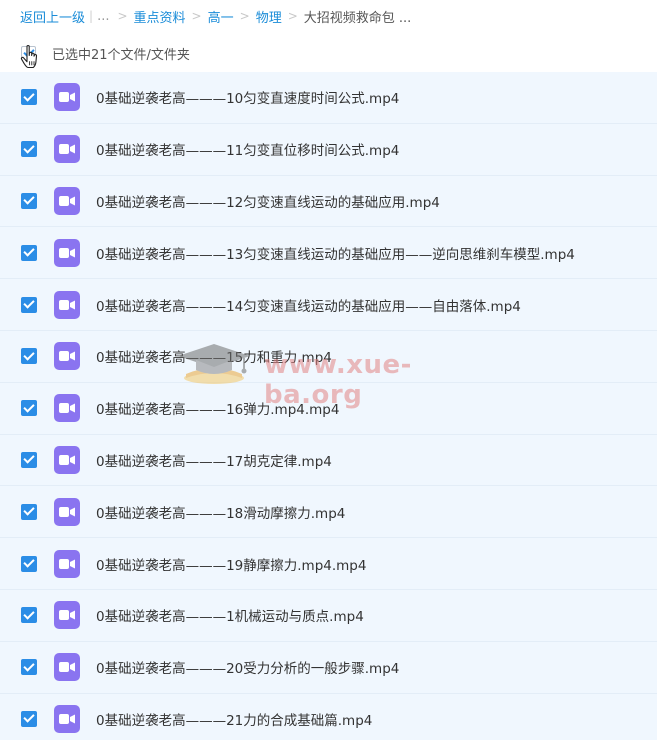 The height and width of the screenshot is (740, 657). I want to click on file-row: 0基础逆袭老高———15力和重力.mp4, so click(328, 356).